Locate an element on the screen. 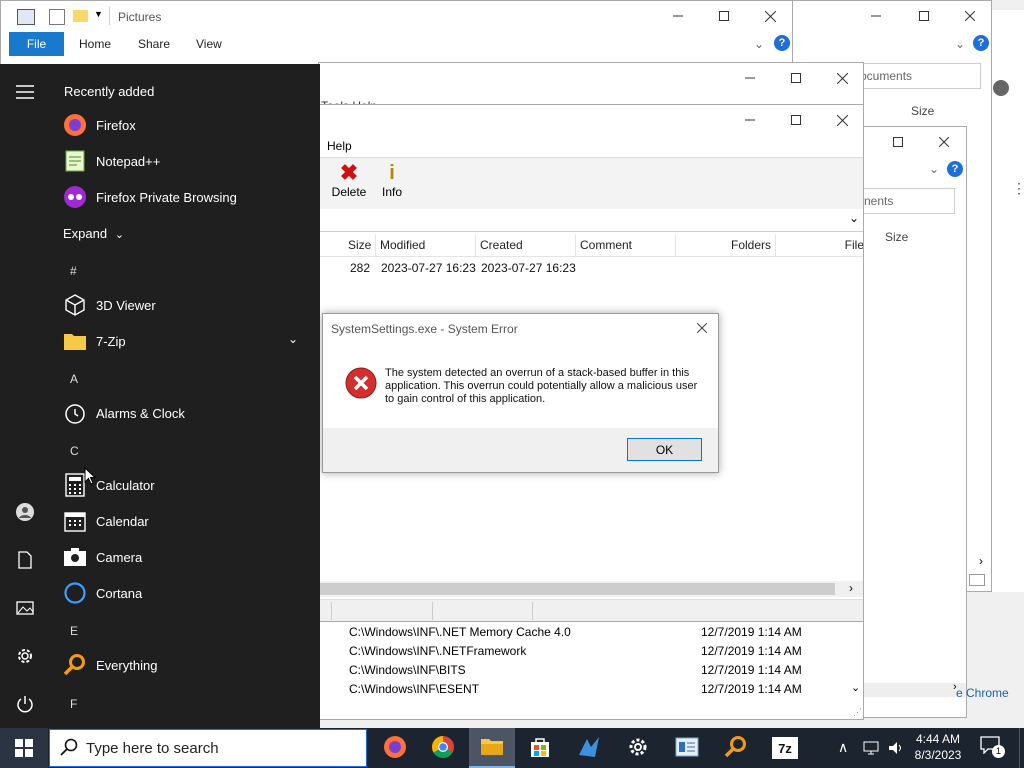  file-tab: File is located at coordinates (36, 44).